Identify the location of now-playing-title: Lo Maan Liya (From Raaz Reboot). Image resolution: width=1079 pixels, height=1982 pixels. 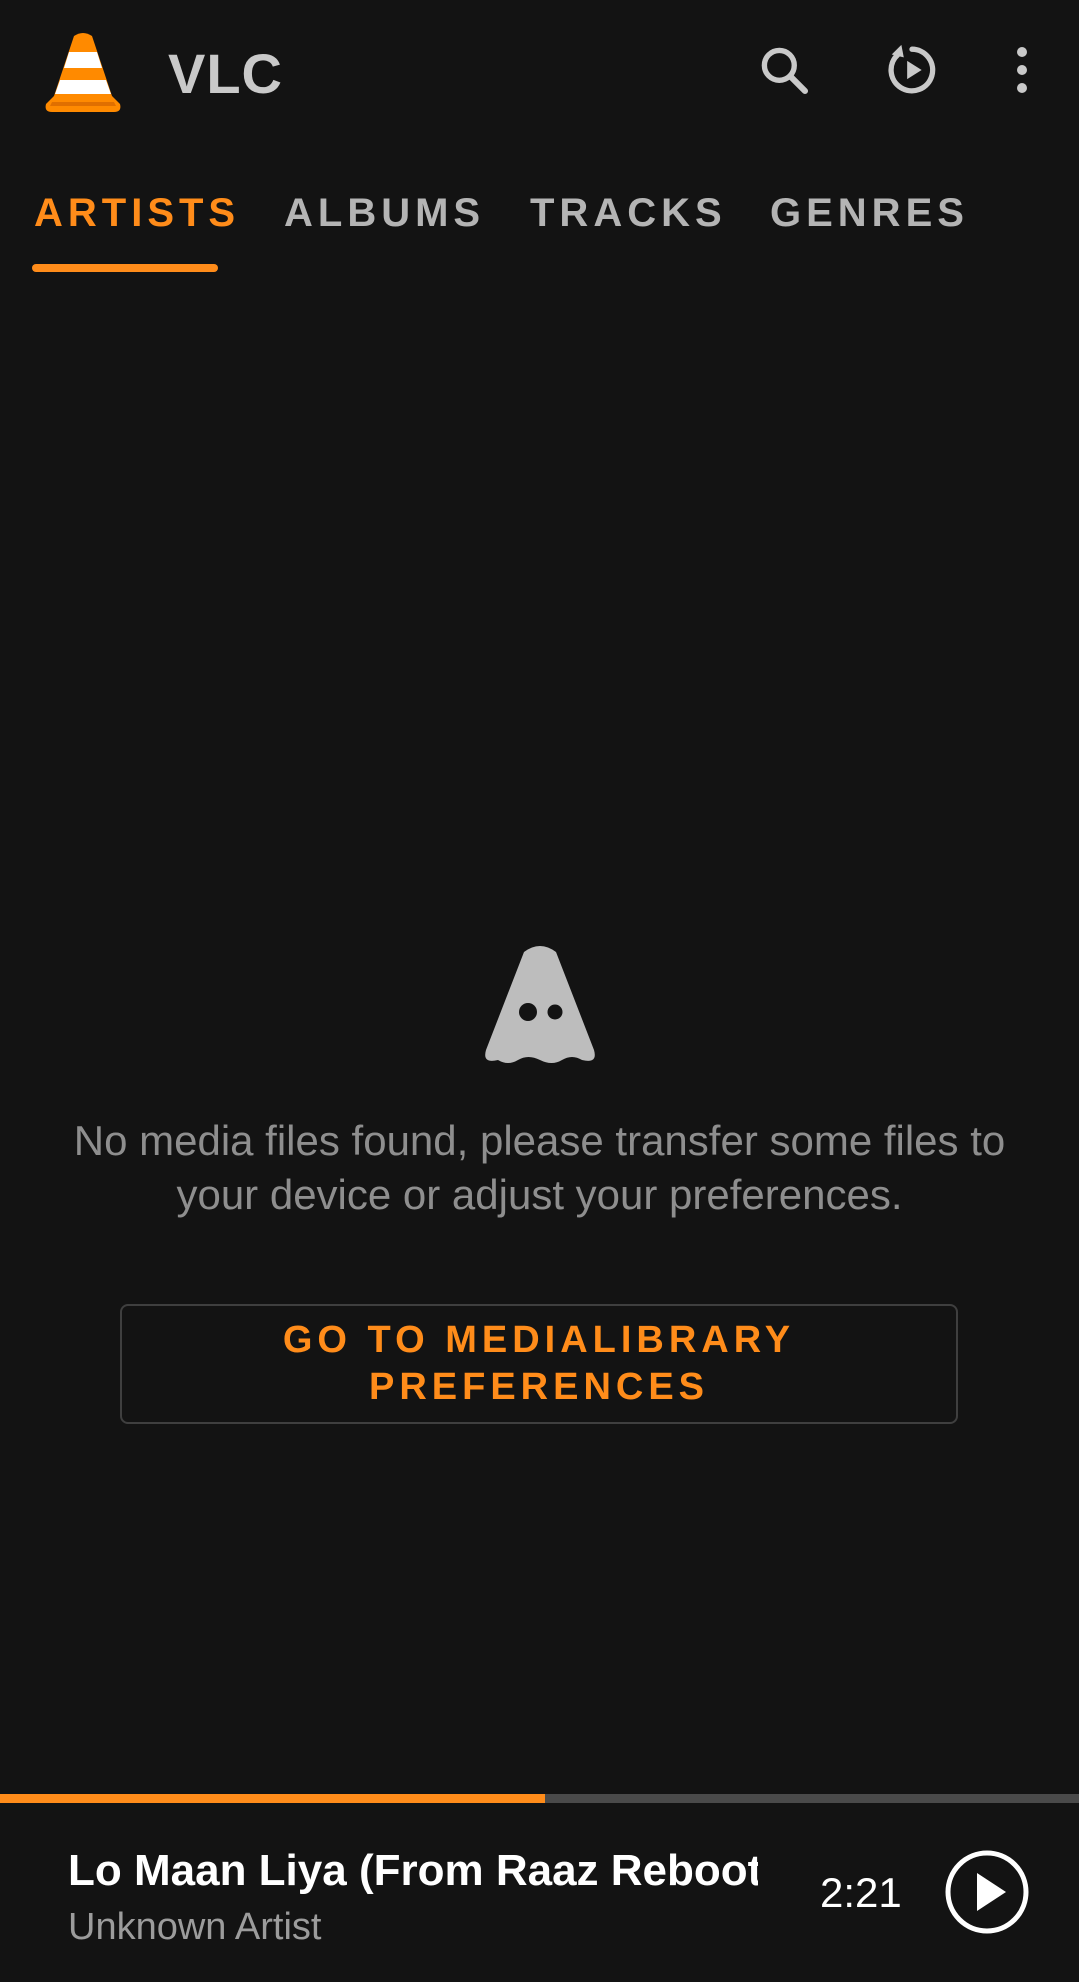
(413, 1870).